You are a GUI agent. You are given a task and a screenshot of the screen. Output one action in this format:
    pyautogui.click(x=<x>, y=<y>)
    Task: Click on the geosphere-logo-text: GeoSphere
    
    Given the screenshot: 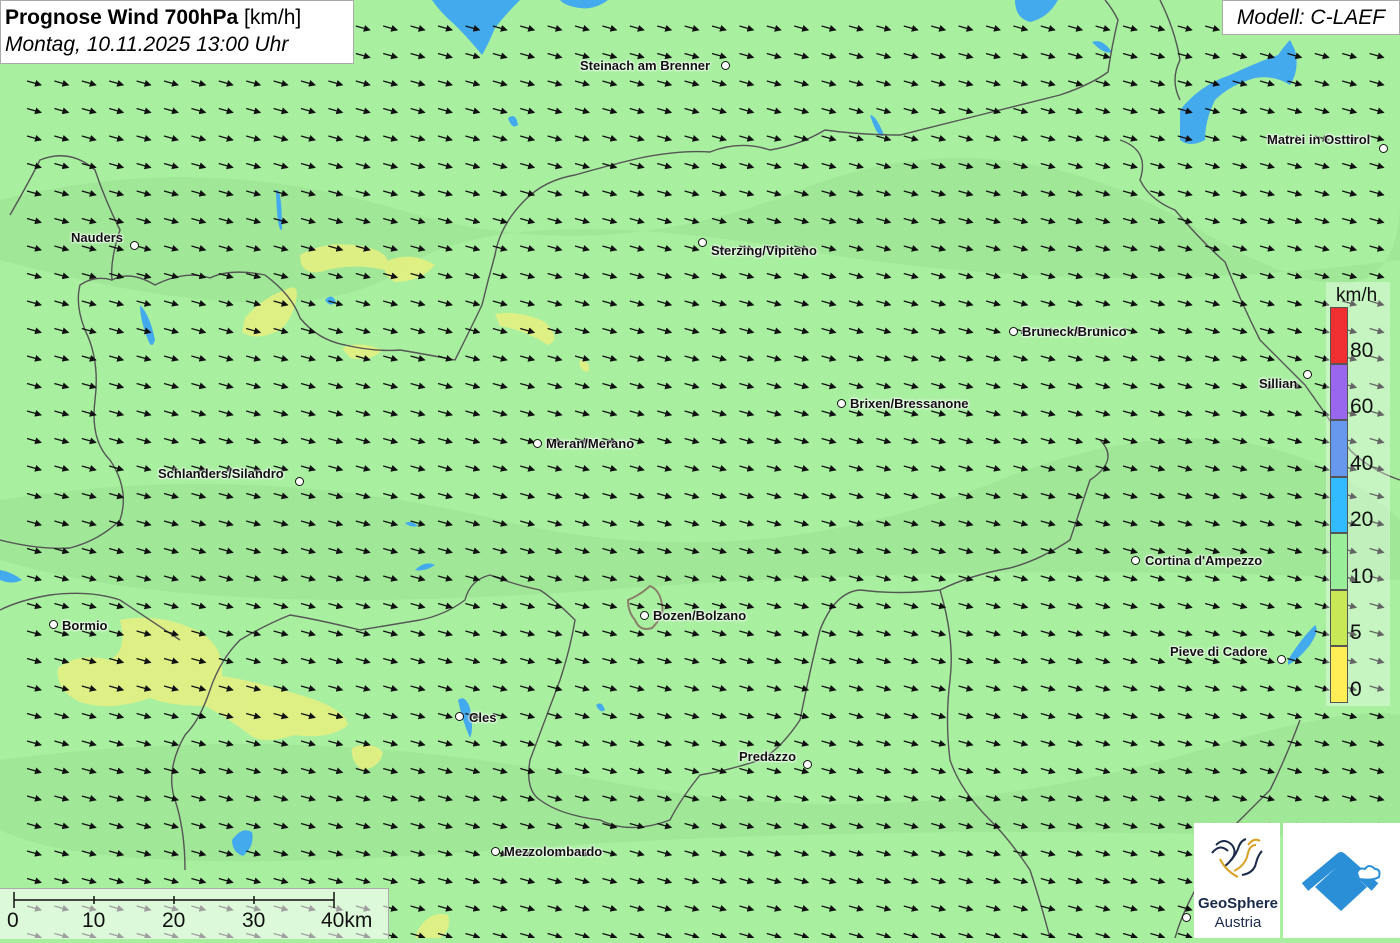 What is the action you would take?
    pyautogui.click(x=1238, y=903)
    